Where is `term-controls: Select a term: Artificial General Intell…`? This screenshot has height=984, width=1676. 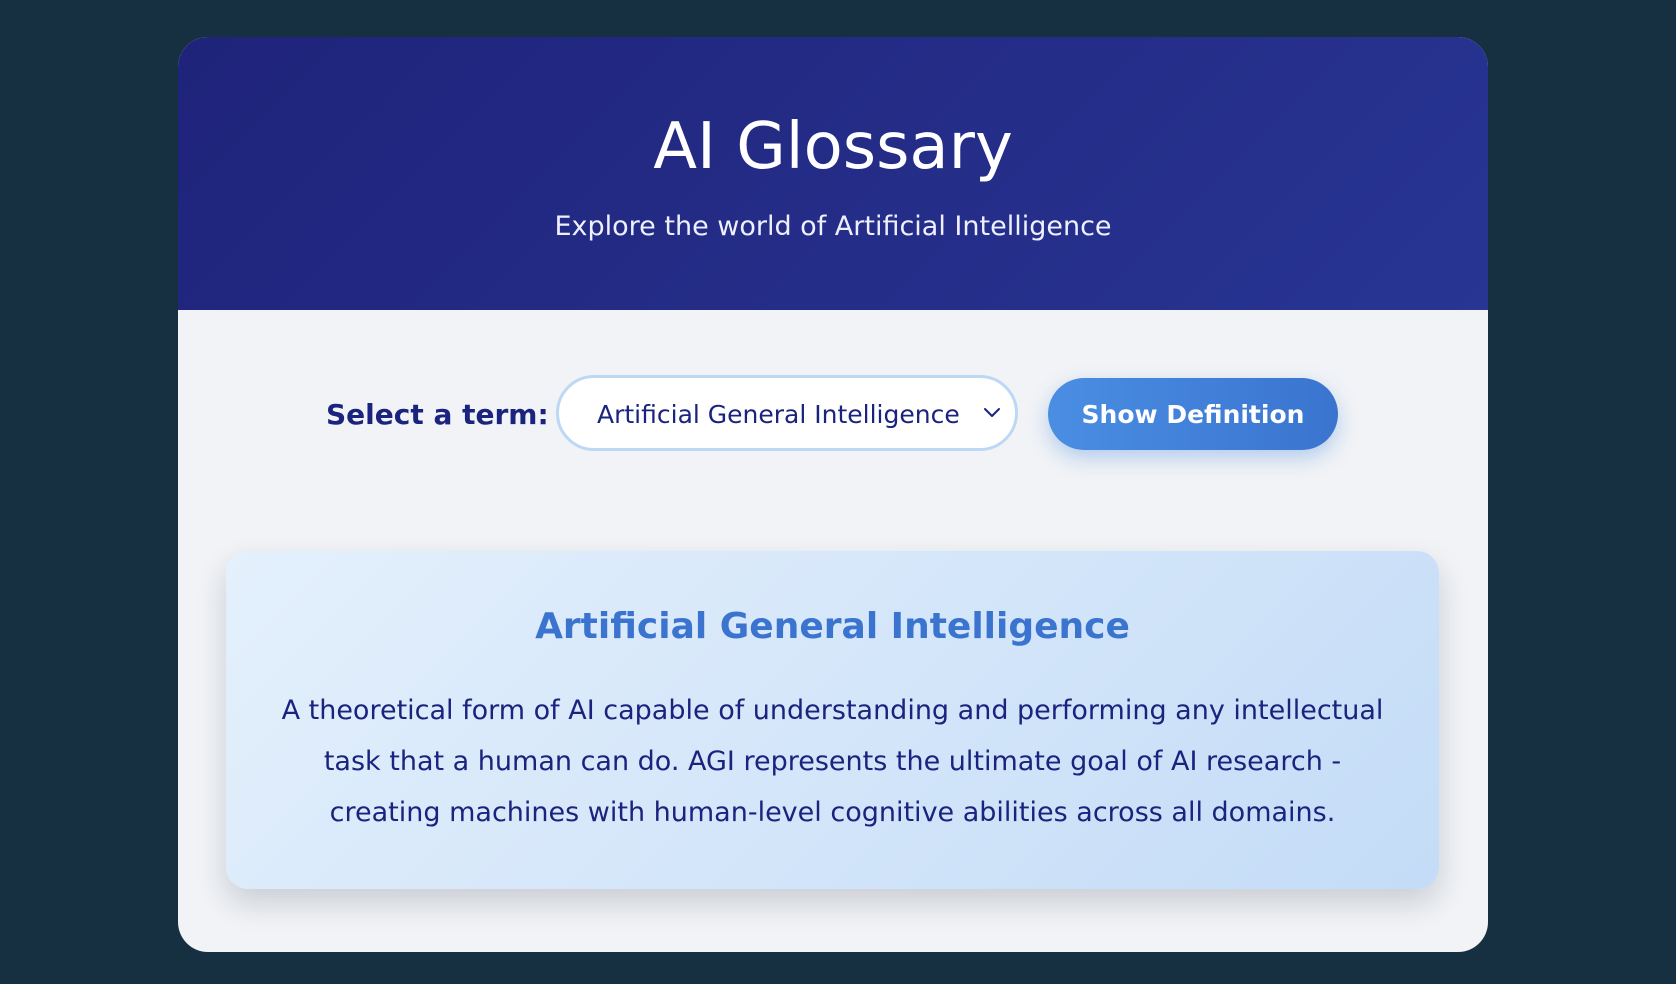
term-controls: Select a term: Artificial General Intell… is located at coordinates (833, 416).